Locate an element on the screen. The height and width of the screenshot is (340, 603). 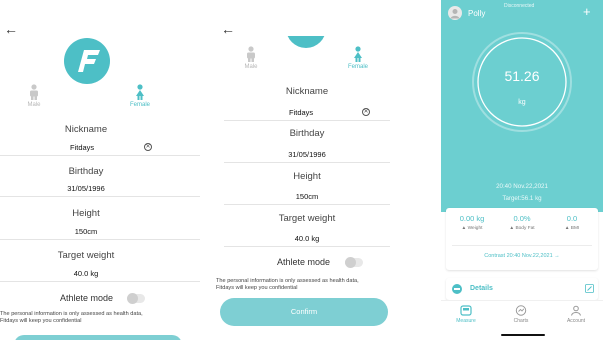
stat-label: ▲ Weight is located at coordinates (472, 228).